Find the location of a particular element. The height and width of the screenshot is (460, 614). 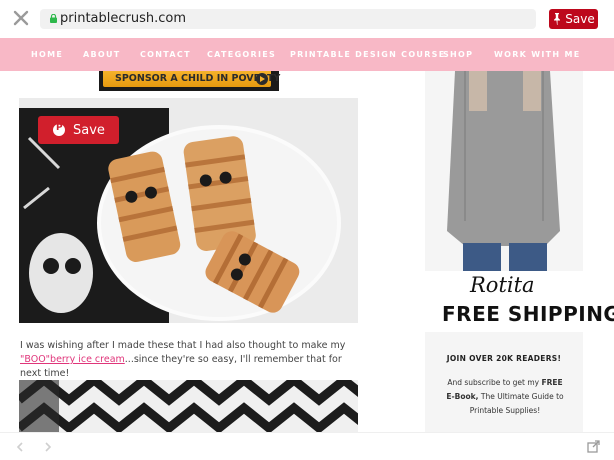

forward-arrow-icon is located at coordinates (48, 447).